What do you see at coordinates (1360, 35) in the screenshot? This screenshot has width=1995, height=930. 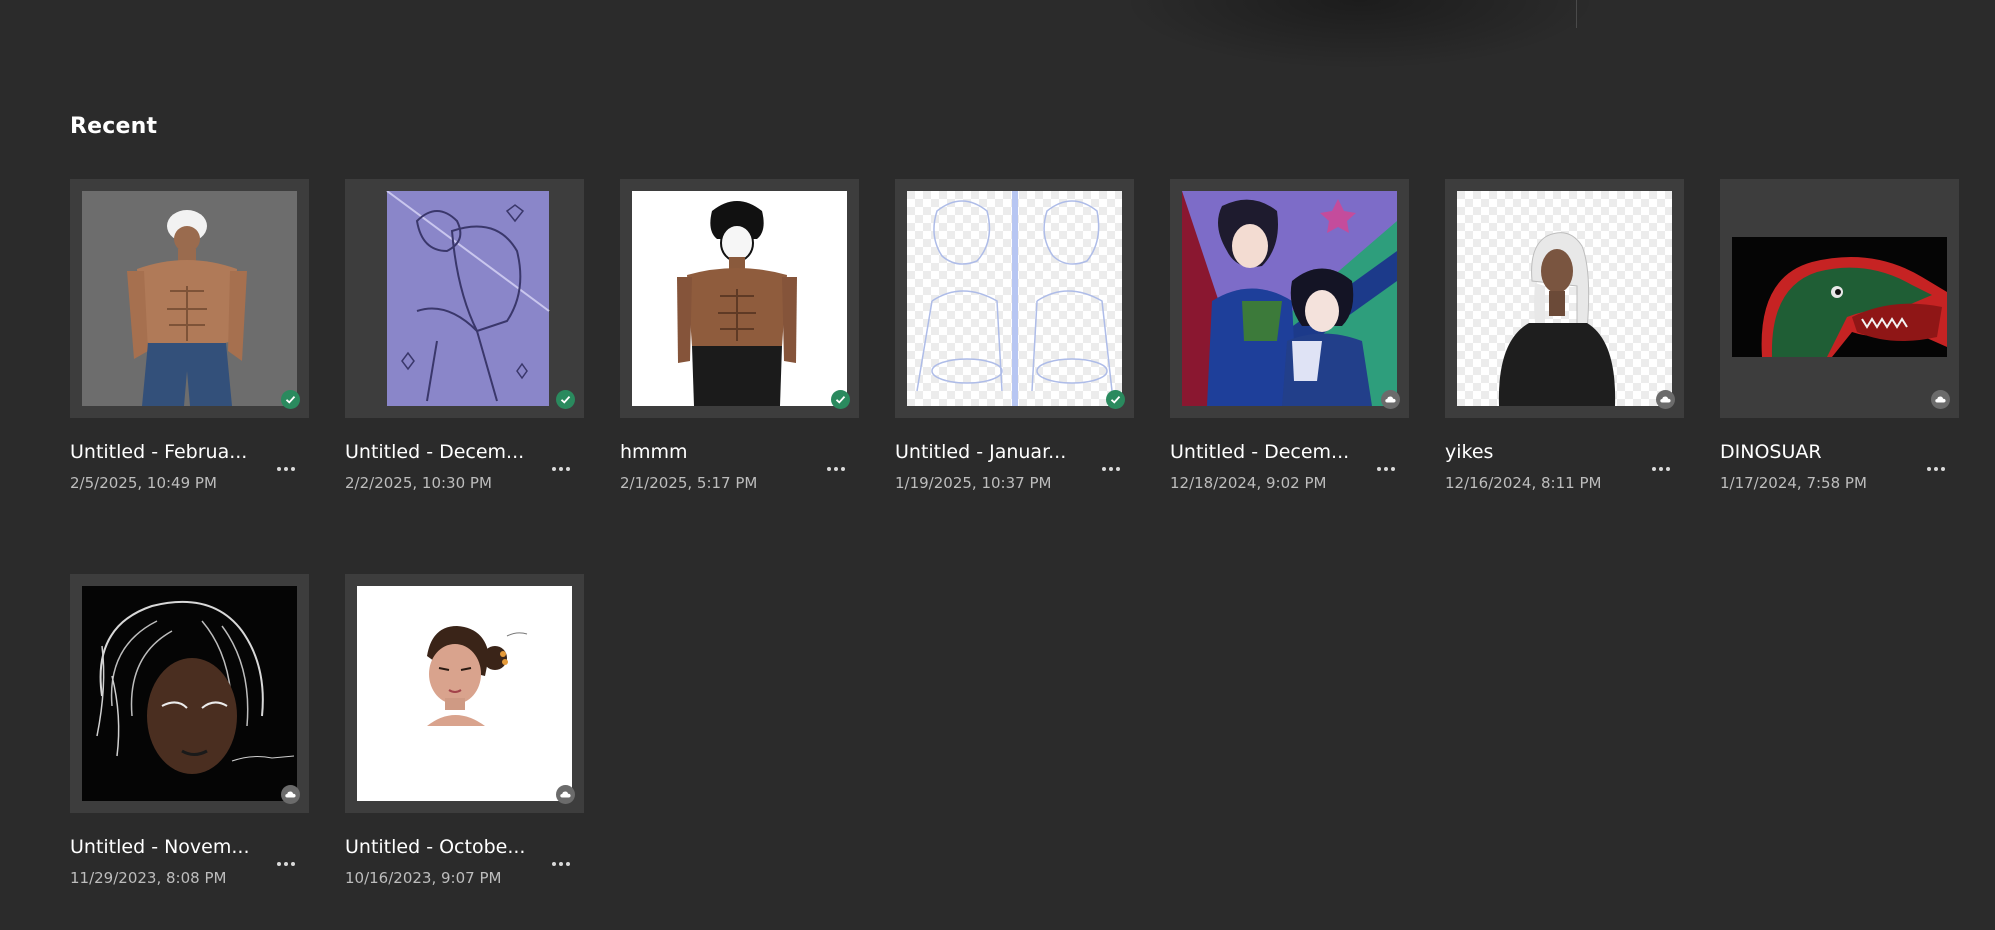 I see `top-bar-shadow` at bounding box center [1360, 35].